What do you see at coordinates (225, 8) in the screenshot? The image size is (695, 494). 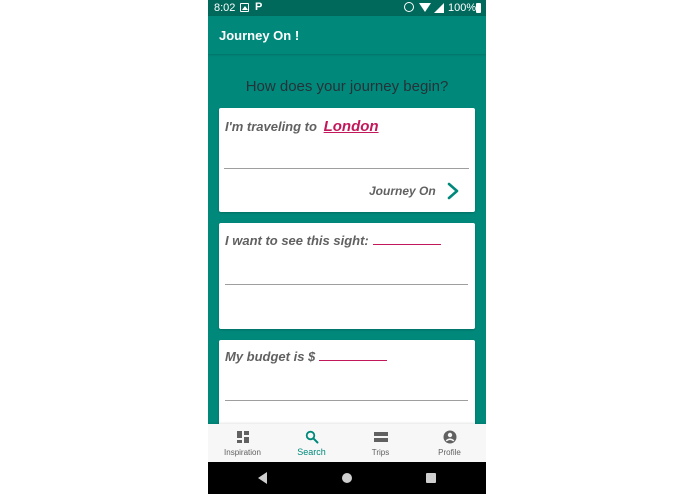 I see `status-time: 8:02` at bounding box center [225, 8].